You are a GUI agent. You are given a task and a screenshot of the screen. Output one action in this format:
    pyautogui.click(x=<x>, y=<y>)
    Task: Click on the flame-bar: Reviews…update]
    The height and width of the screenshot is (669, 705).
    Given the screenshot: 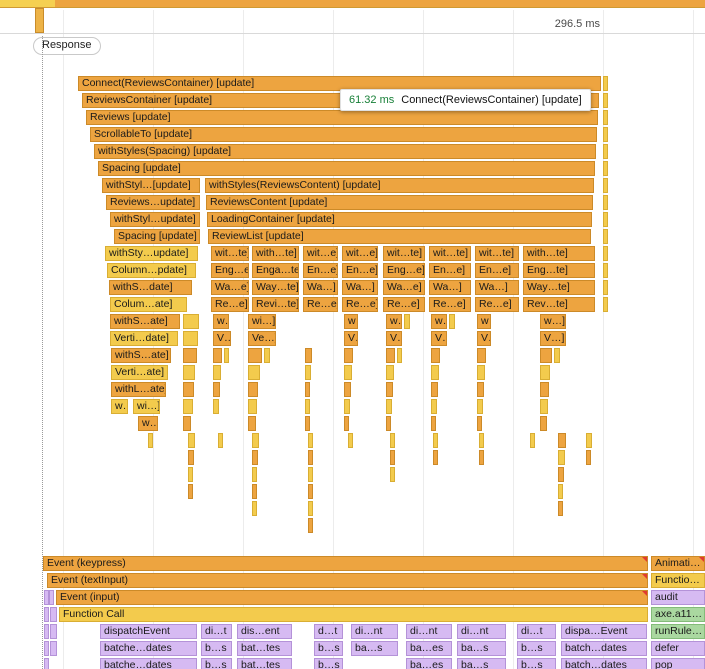 What is the action you would take?
    pyautogui.click(x=153, y=202)
    